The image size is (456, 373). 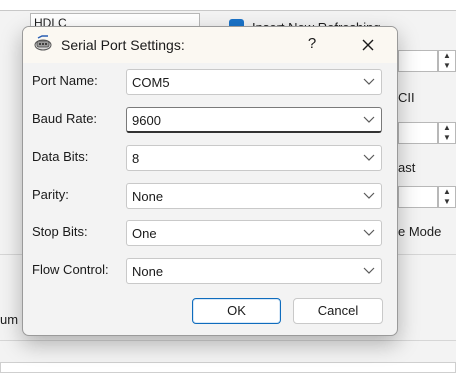 What do you see at coordinates (338, 311) in the screenshot?
I see `cancel-button: Cancel` at bounding box center [338, 311].